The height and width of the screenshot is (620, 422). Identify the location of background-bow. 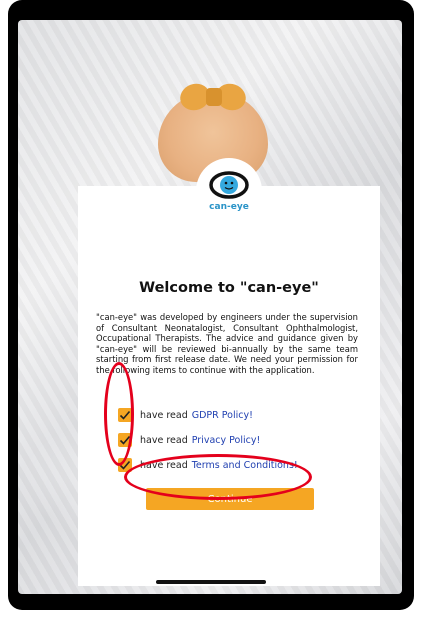
(213, 98).